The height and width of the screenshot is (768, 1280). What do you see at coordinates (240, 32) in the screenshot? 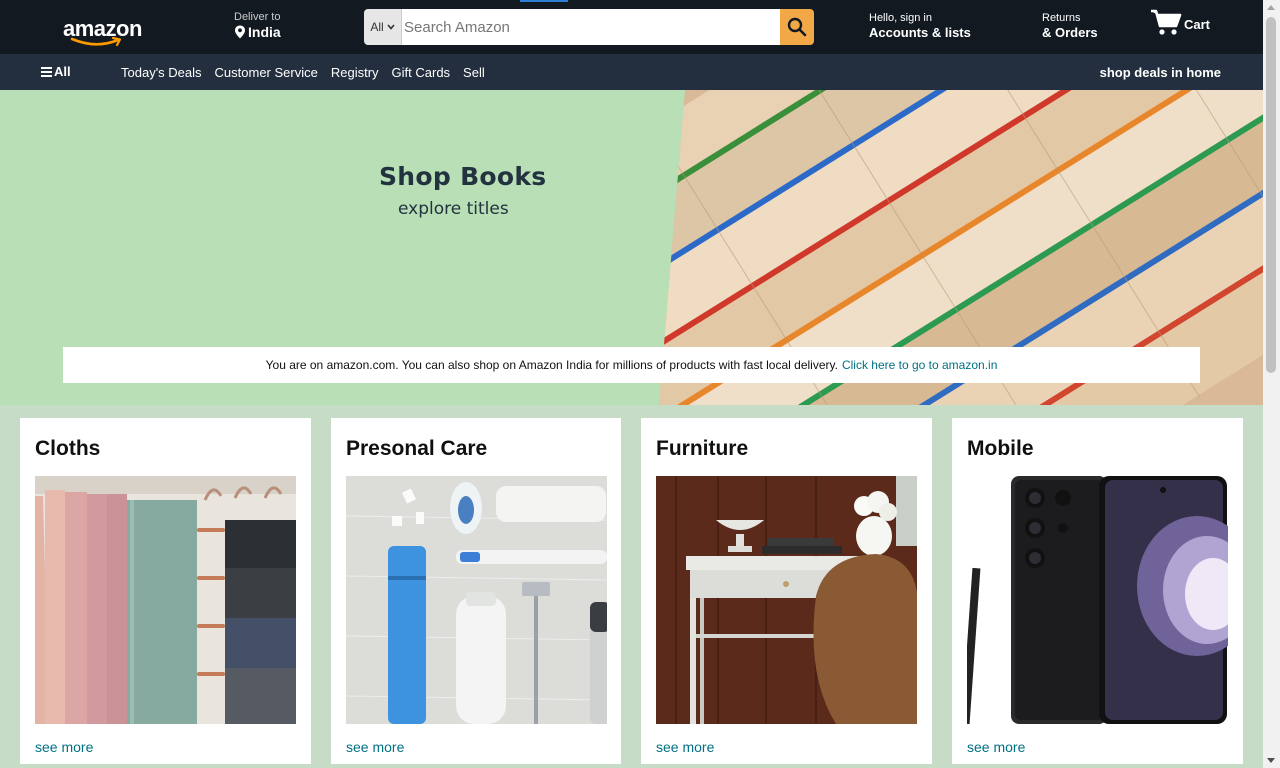
I see `location-pin-icon` at bounding box center [240, 32].